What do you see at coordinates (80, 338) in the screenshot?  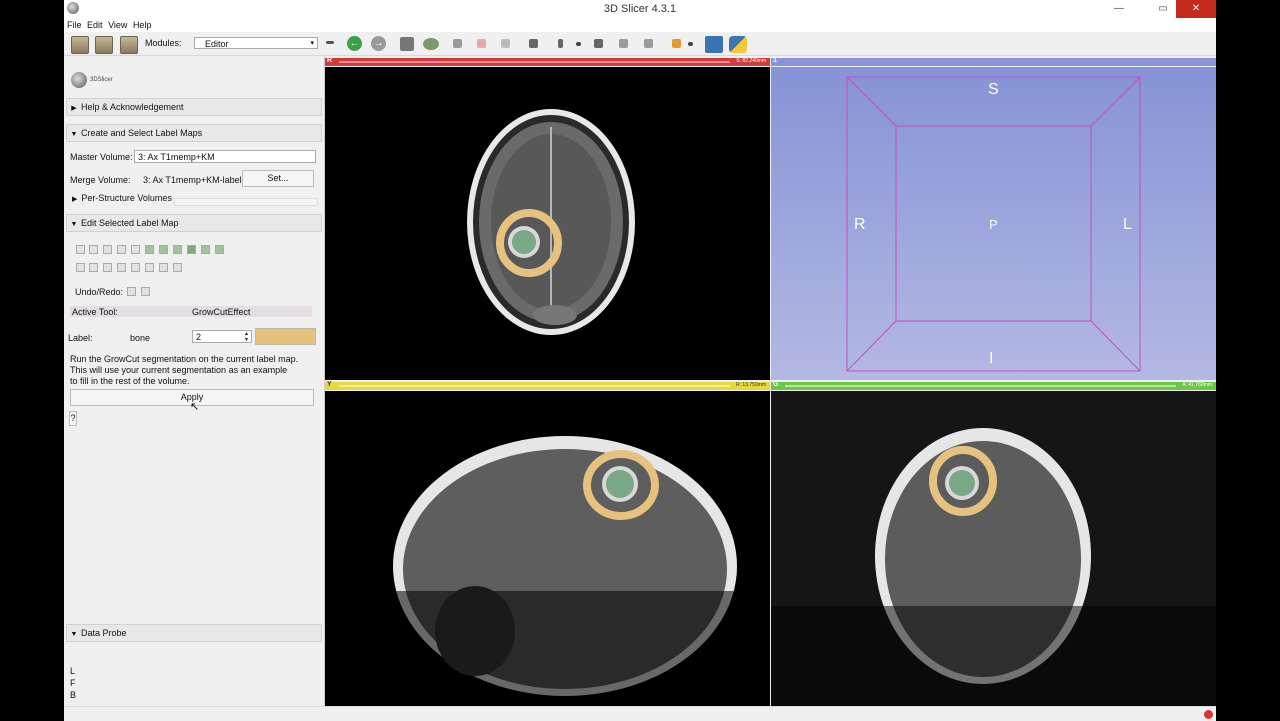 I see `label-label: Label:` at bounding box center [80, 338].